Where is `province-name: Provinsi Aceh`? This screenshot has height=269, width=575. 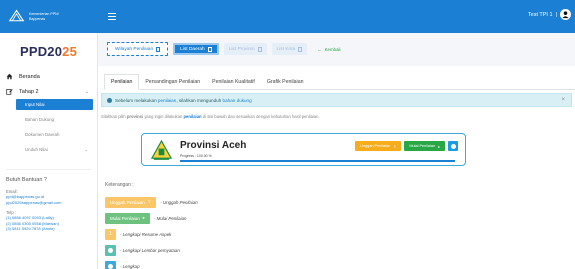 province-name: Provinsi Aceh is located at coordinates (213, 145).